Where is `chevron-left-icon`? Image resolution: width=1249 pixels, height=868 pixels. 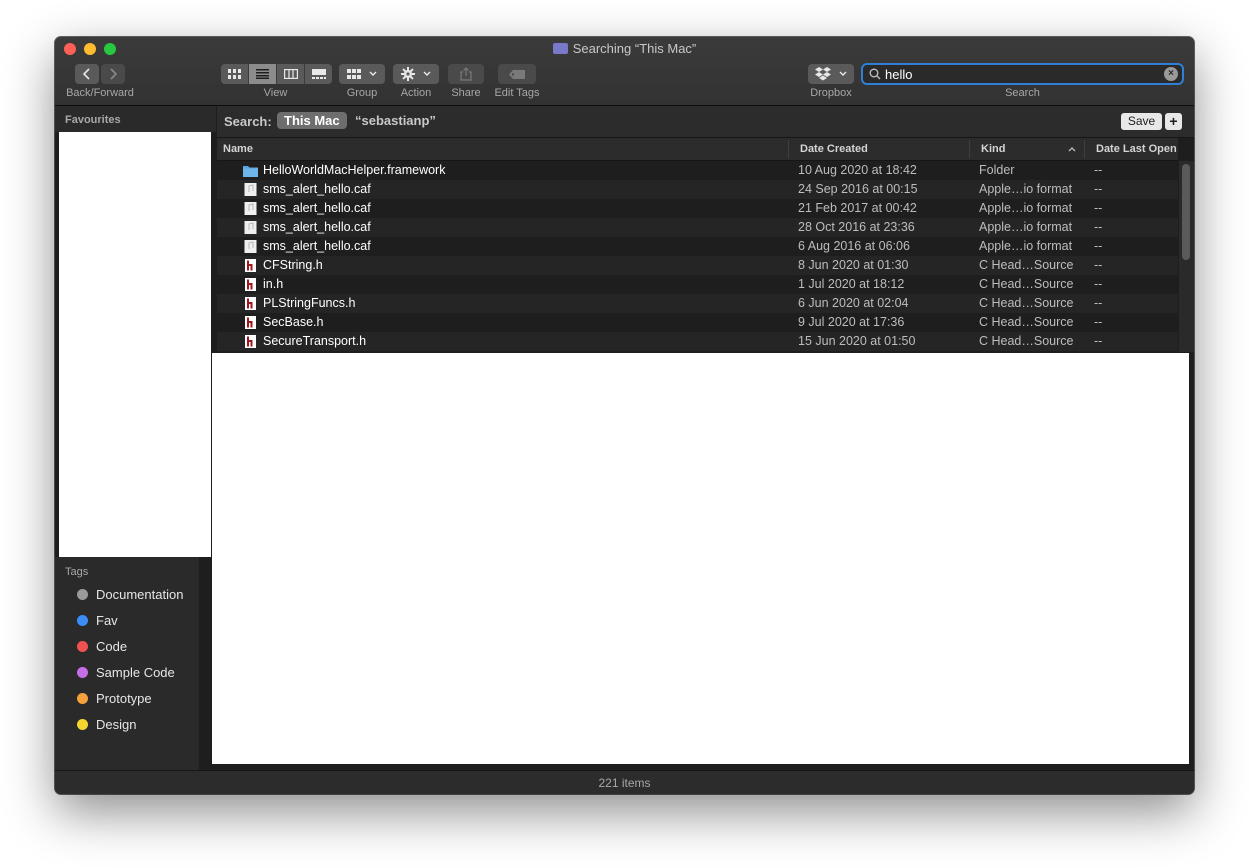
chevron-left-icon is located at coordinates (86, 74).